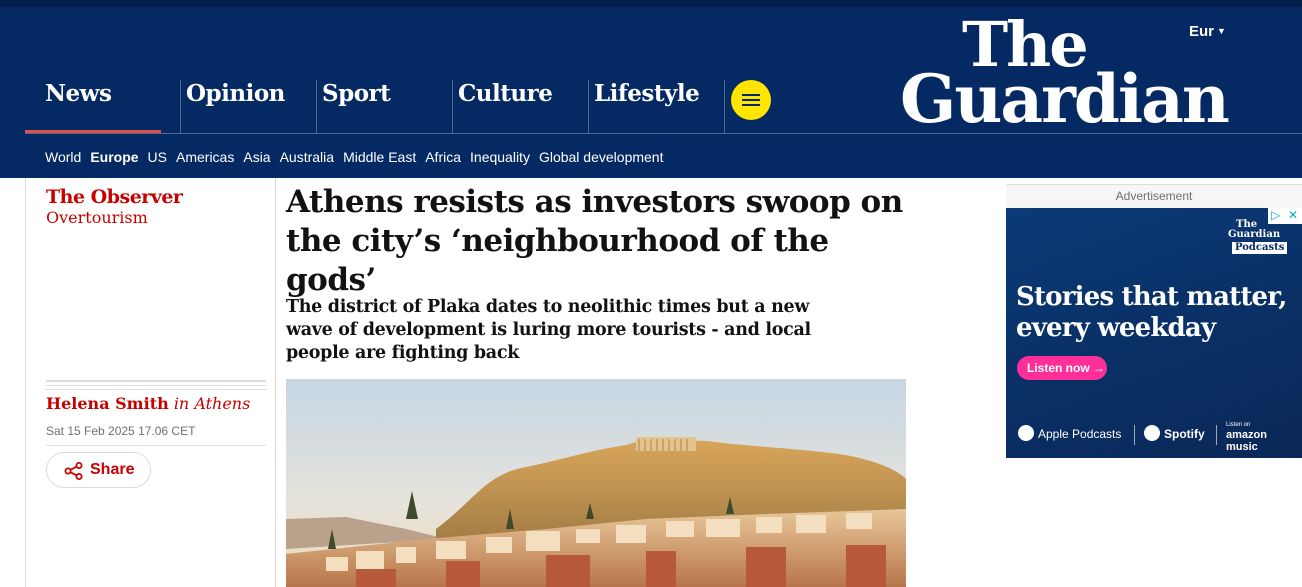  I want to click on pillar-news: News, so click(93, 107).